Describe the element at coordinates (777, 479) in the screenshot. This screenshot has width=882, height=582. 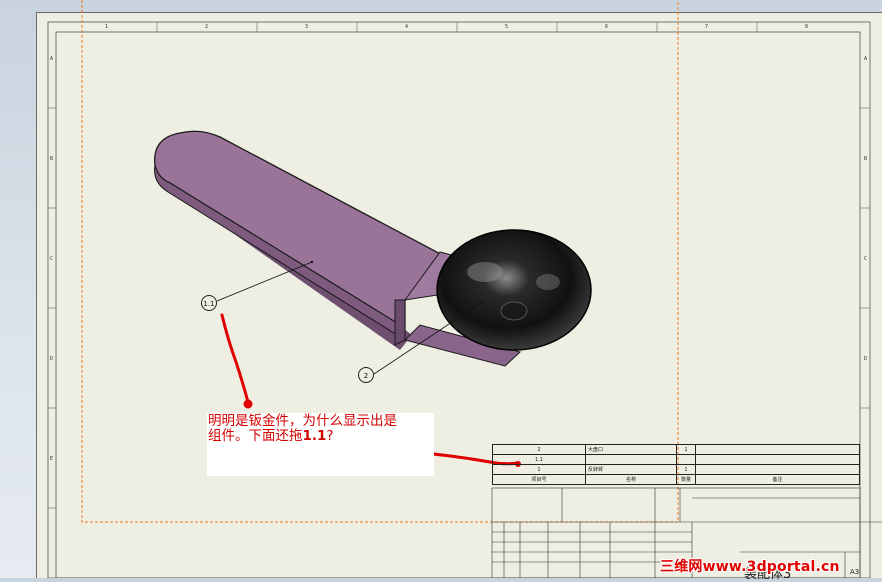
I see `bom-header-note: 备注` at that location.